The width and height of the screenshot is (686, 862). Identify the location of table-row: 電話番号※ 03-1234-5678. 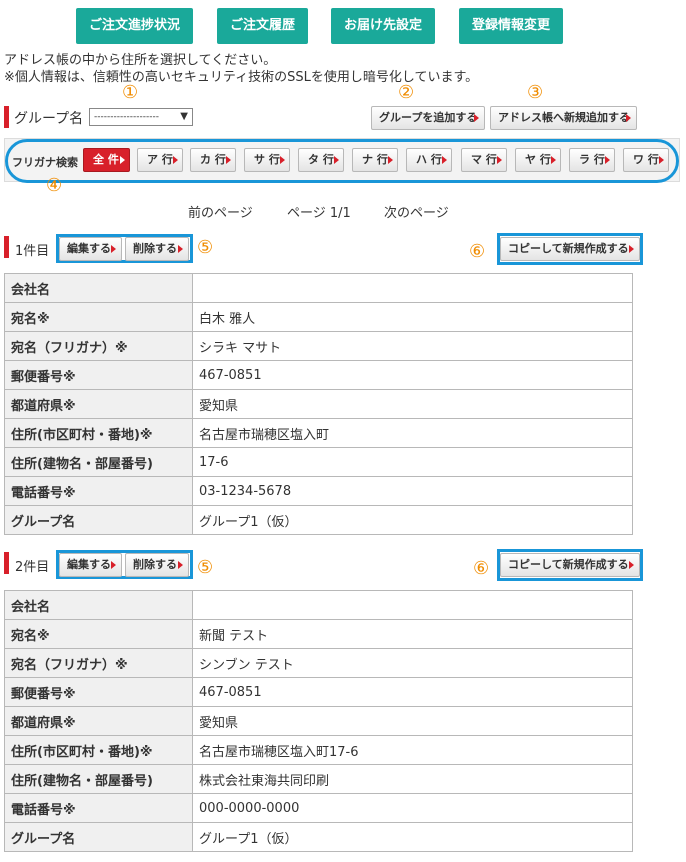
(318, 491).